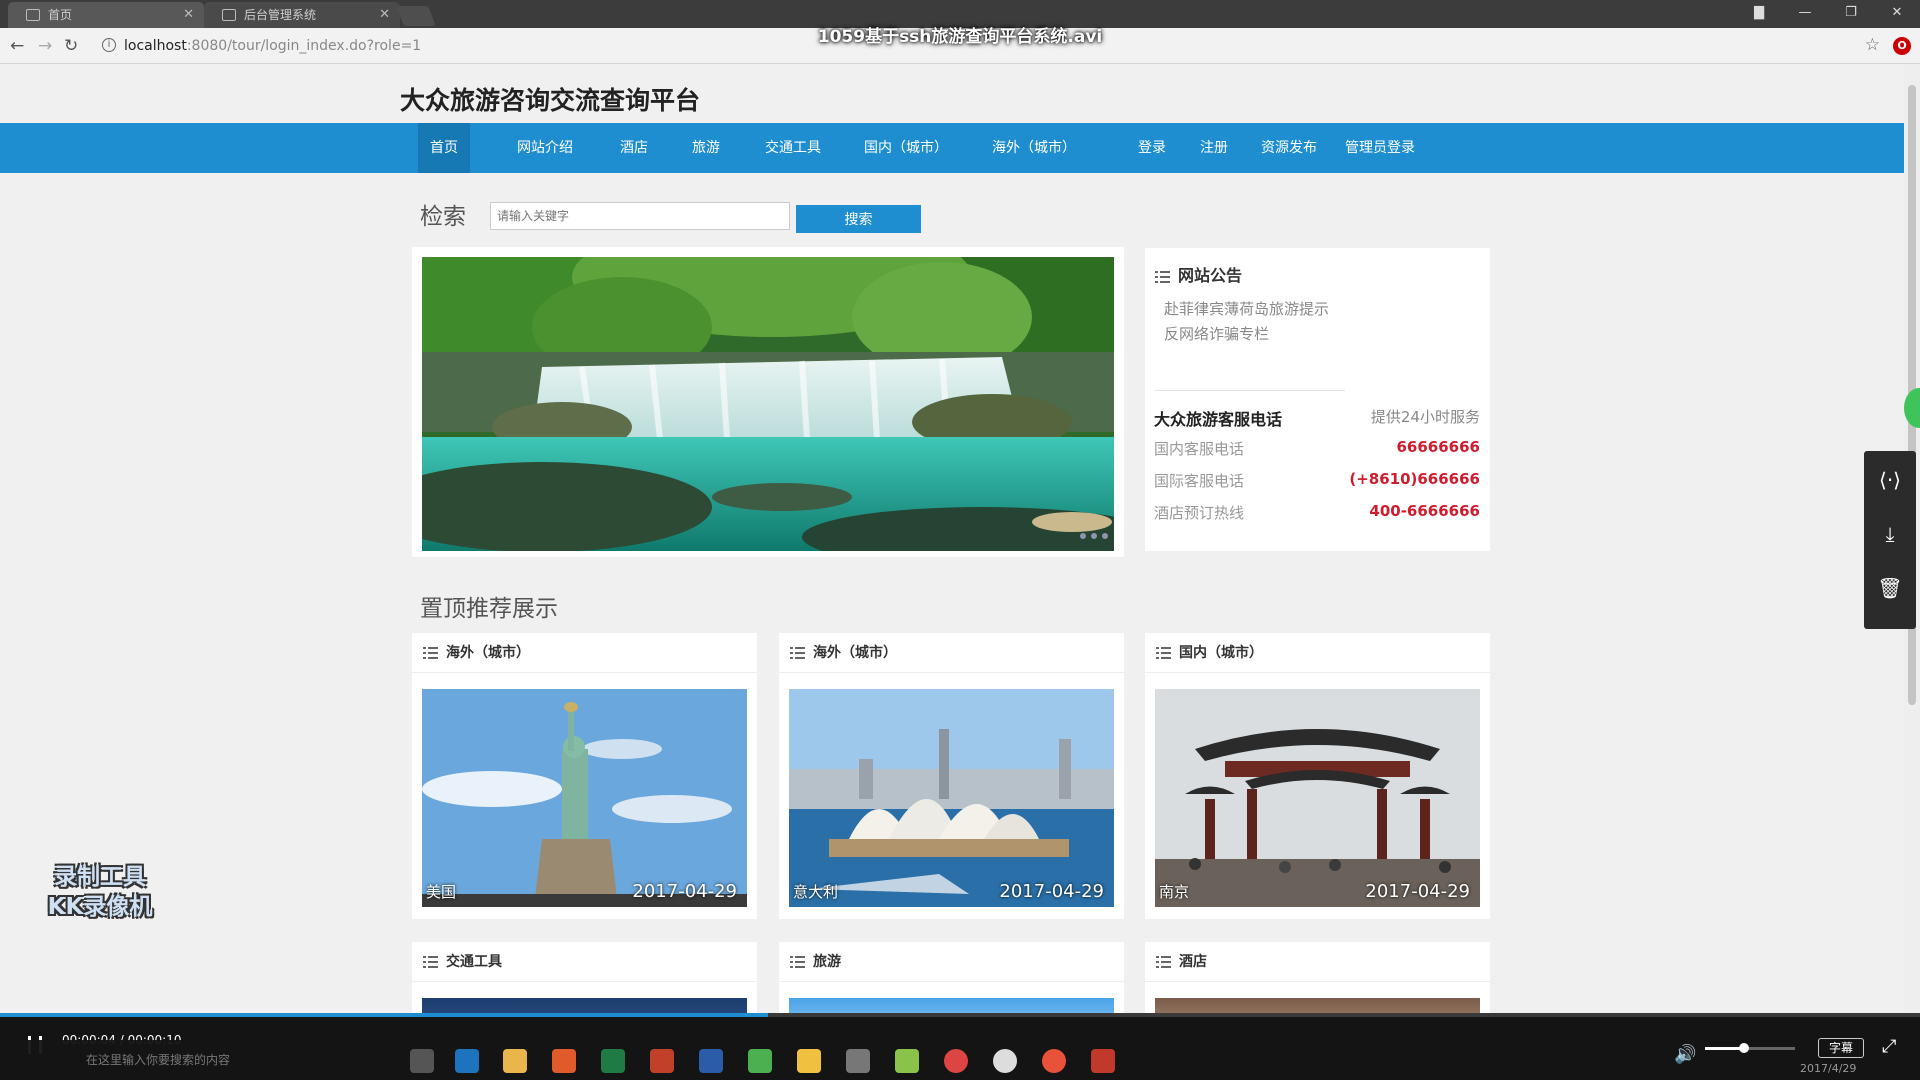 The image size is (1920, 1080). Describe the element at coordinates (858, 219) in the screenshot. I see `search-button: 搜索` at that location.